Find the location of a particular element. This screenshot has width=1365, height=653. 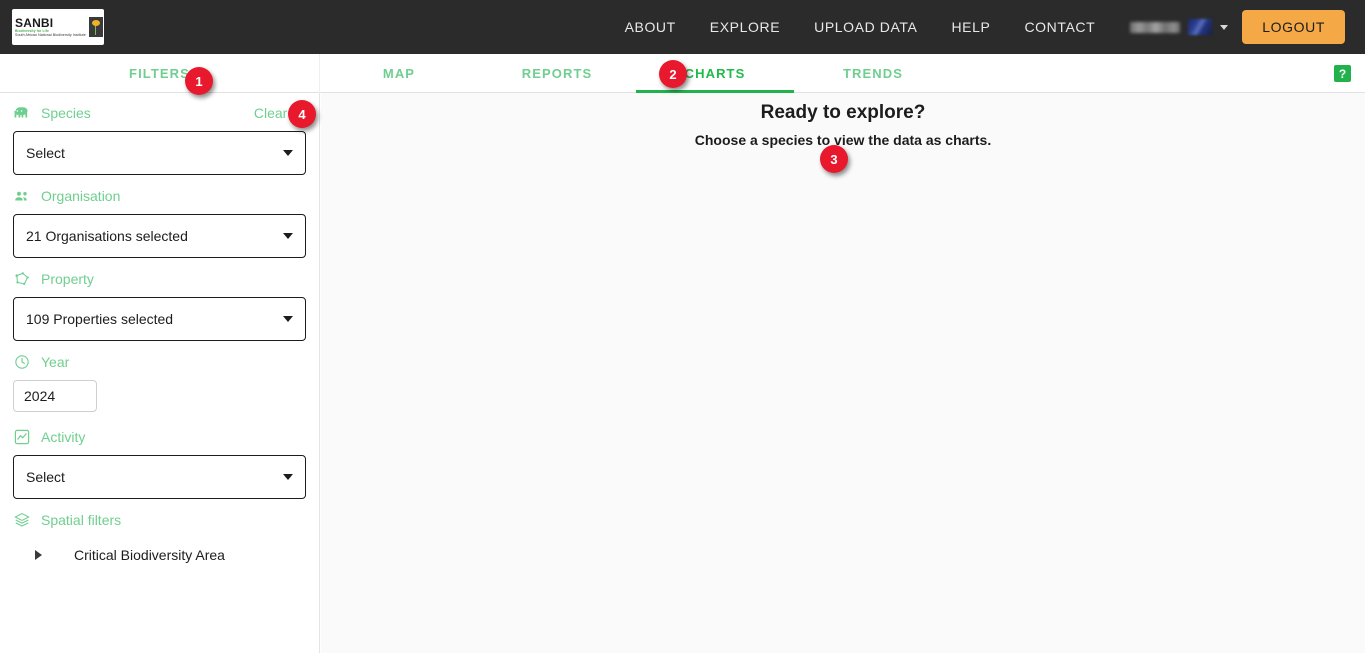

filter-group-organisation: Organisation 21 Organisations selected is located at coordinates (159, 221).